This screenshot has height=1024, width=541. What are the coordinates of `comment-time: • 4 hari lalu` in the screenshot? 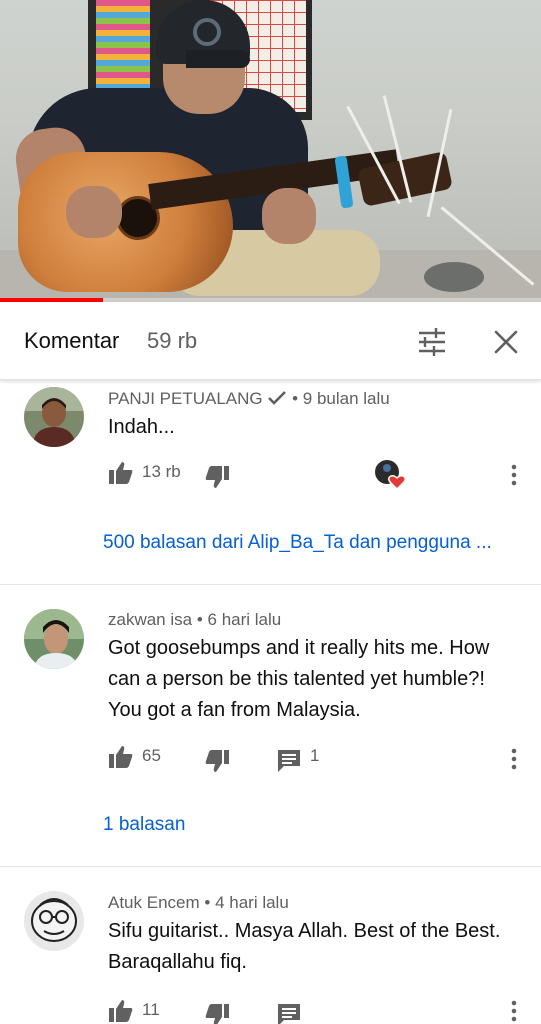 It's located at (246, 902).